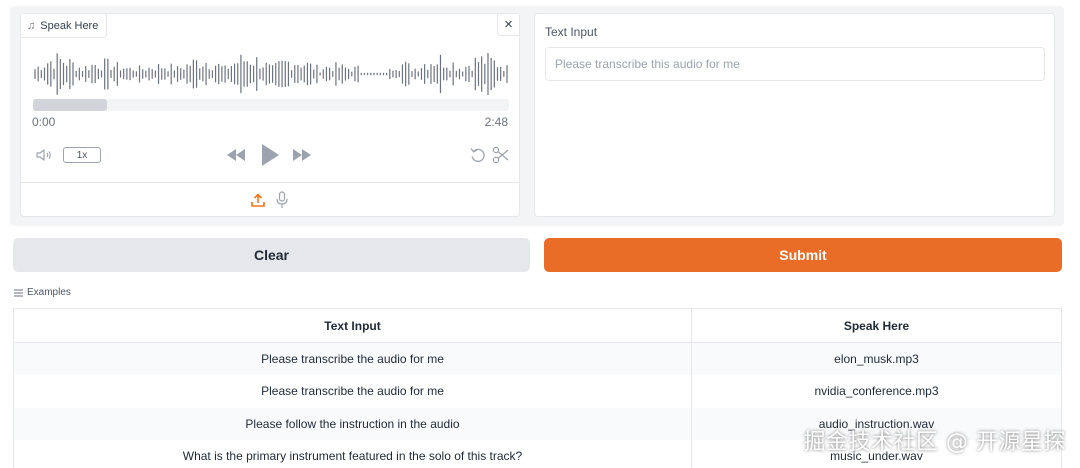 The height and width of the screenshot is (468, 1080). Describe the element at coordinates (571, 32) in the screenshot. I see `text-input-label: Text Input` at that location.